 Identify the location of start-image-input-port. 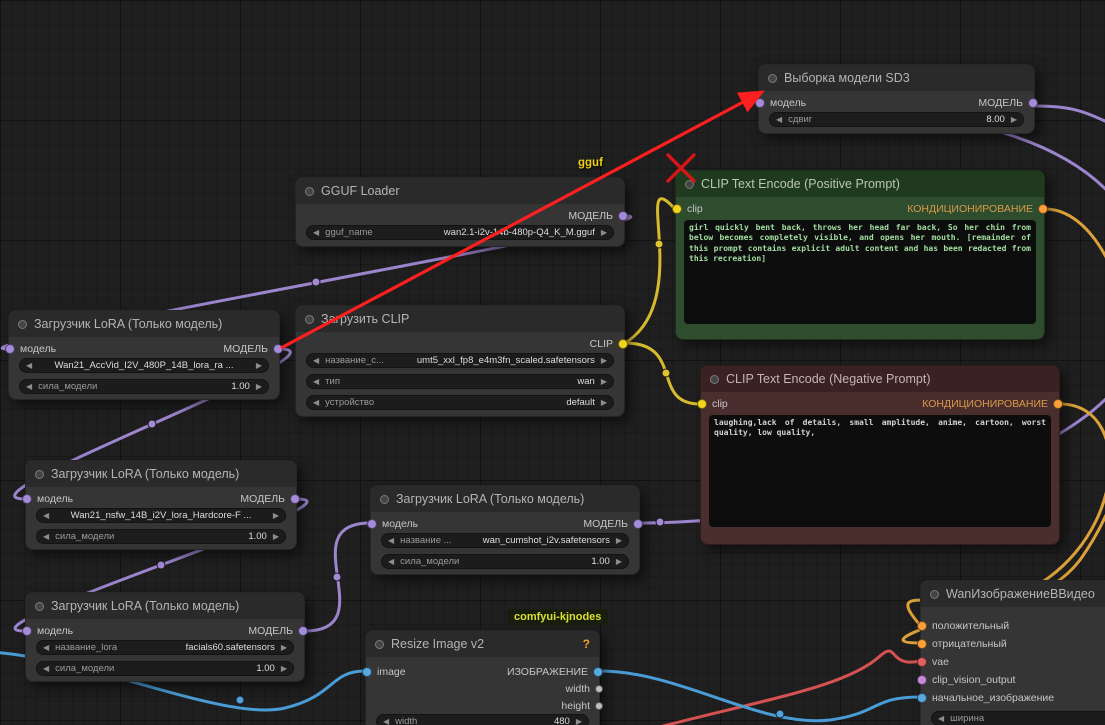
(922, 698).